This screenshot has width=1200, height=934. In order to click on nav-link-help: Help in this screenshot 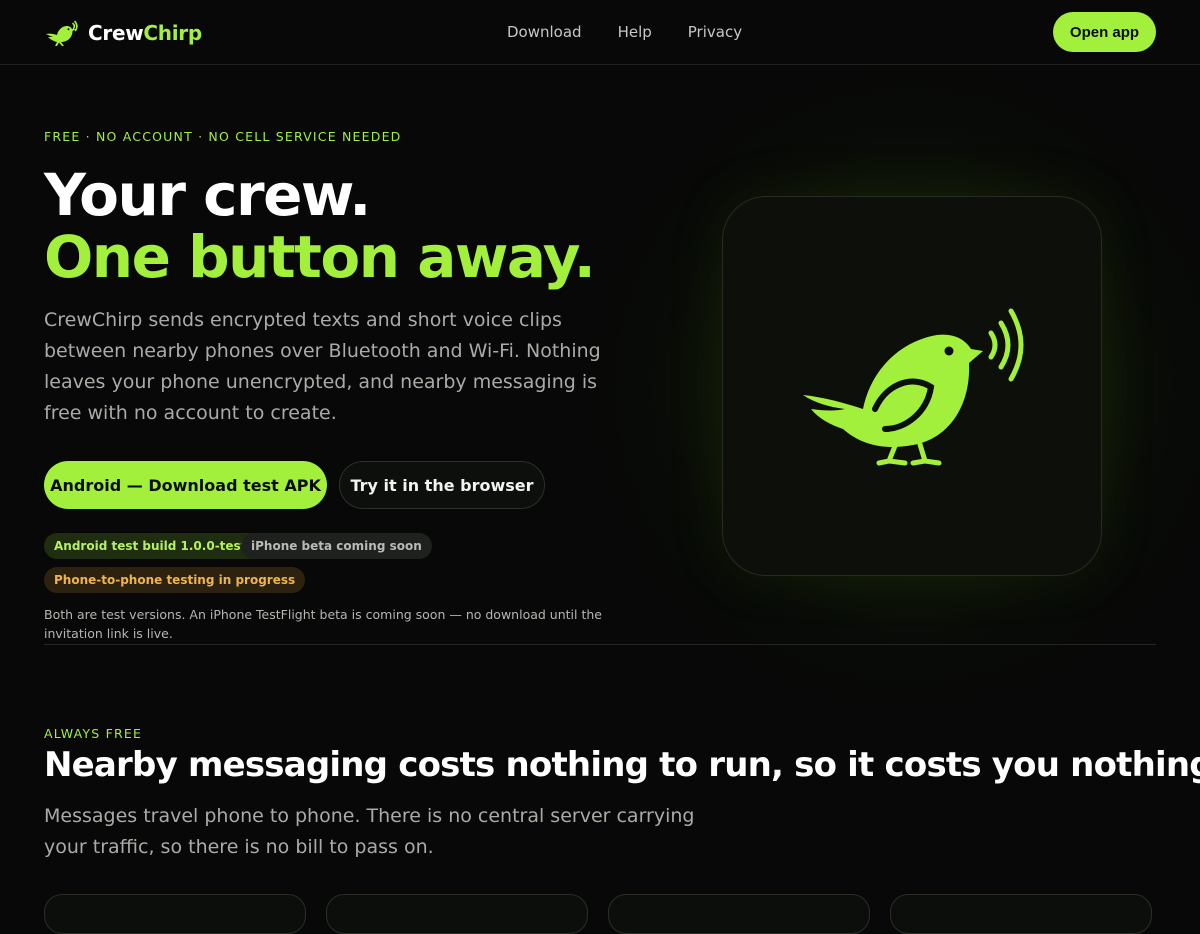, I will do `click(635, 32)`.